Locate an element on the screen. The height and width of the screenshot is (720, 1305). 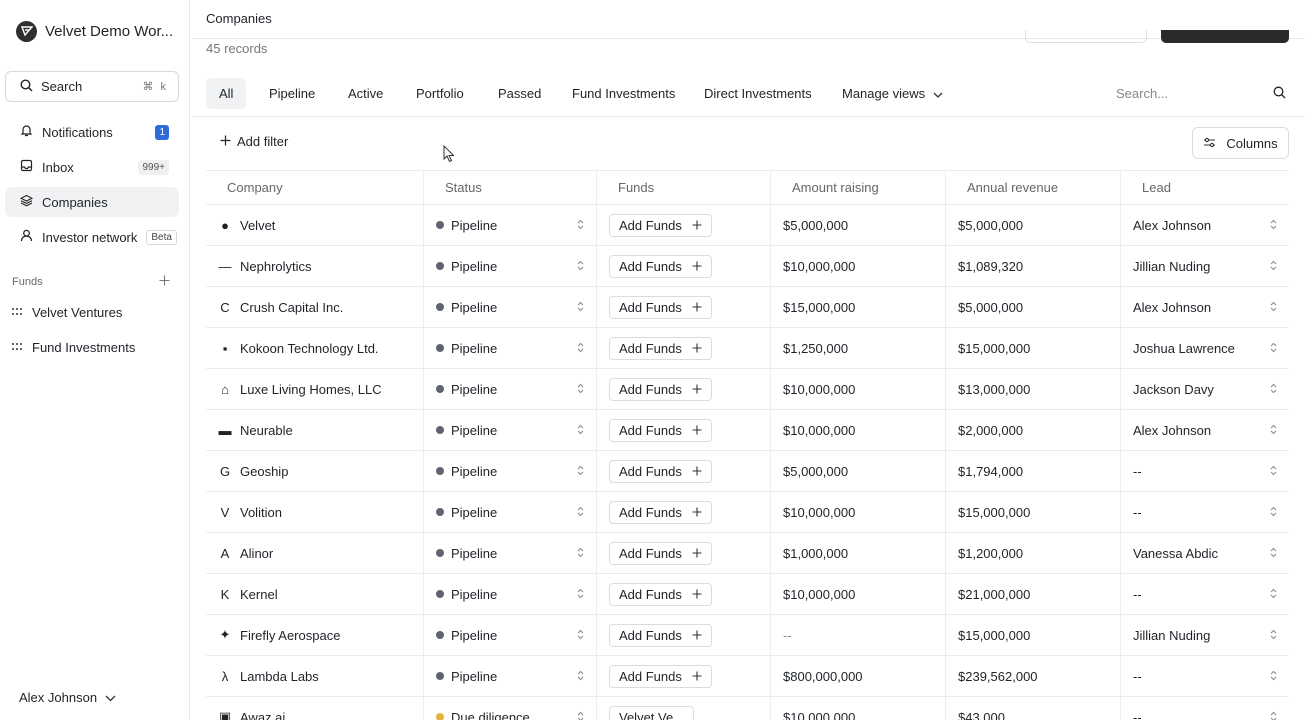
manage-views-dropdown: Manage views is located at coordinates (892, 93).